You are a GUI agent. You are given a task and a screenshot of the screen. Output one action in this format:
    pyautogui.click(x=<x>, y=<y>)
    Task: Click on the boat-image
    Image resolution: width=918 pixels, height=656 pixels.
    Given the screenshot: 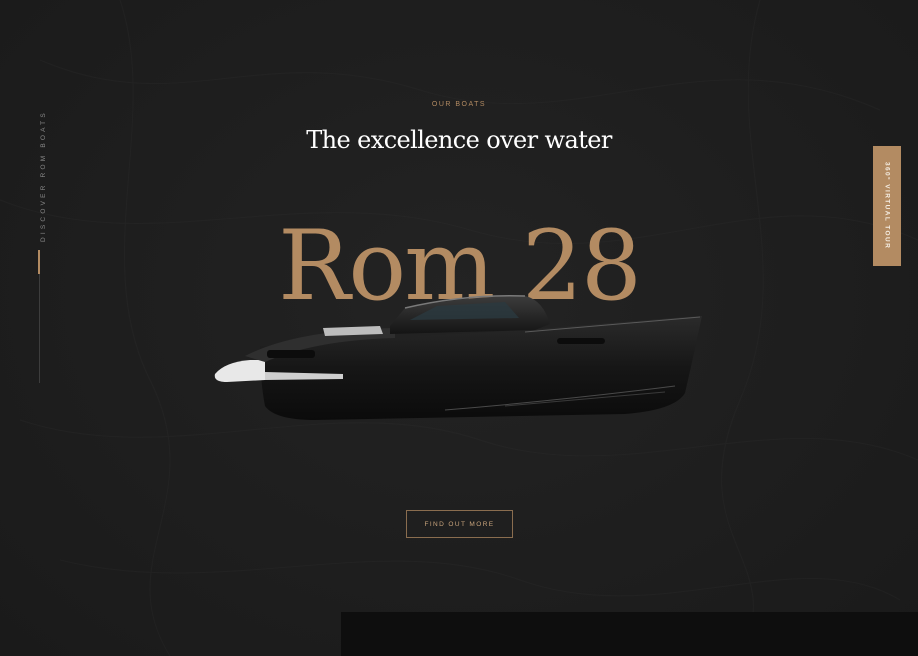 What is the action you would take?
    pyautogui.click(x=458, y=357)
    